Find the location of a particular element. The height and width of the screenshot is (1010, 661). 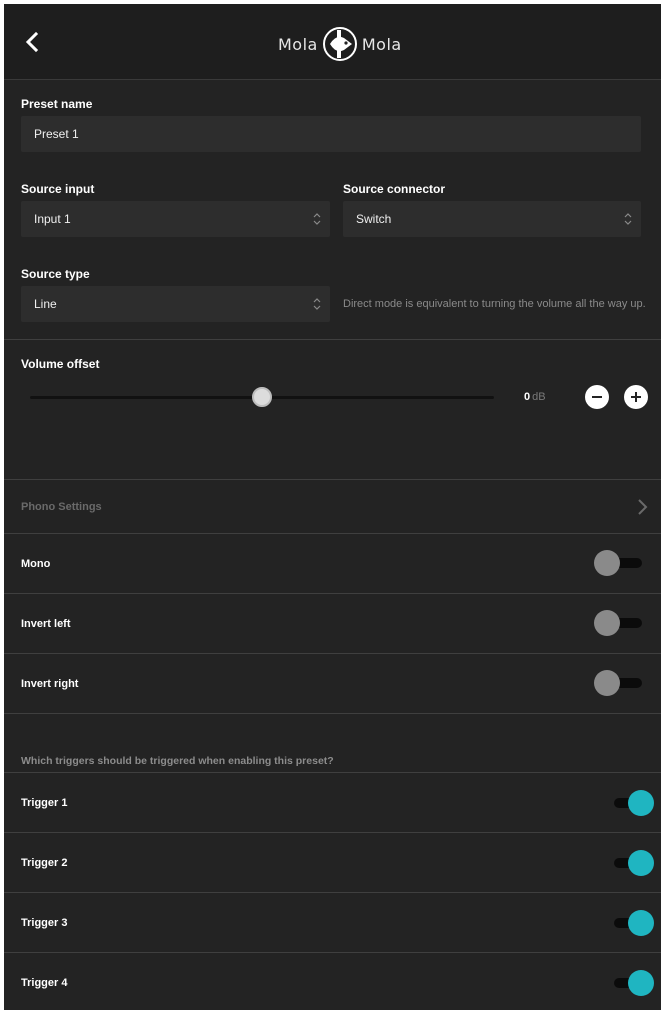

source-input-value: Input 1 is located at coordinates (52, 219).